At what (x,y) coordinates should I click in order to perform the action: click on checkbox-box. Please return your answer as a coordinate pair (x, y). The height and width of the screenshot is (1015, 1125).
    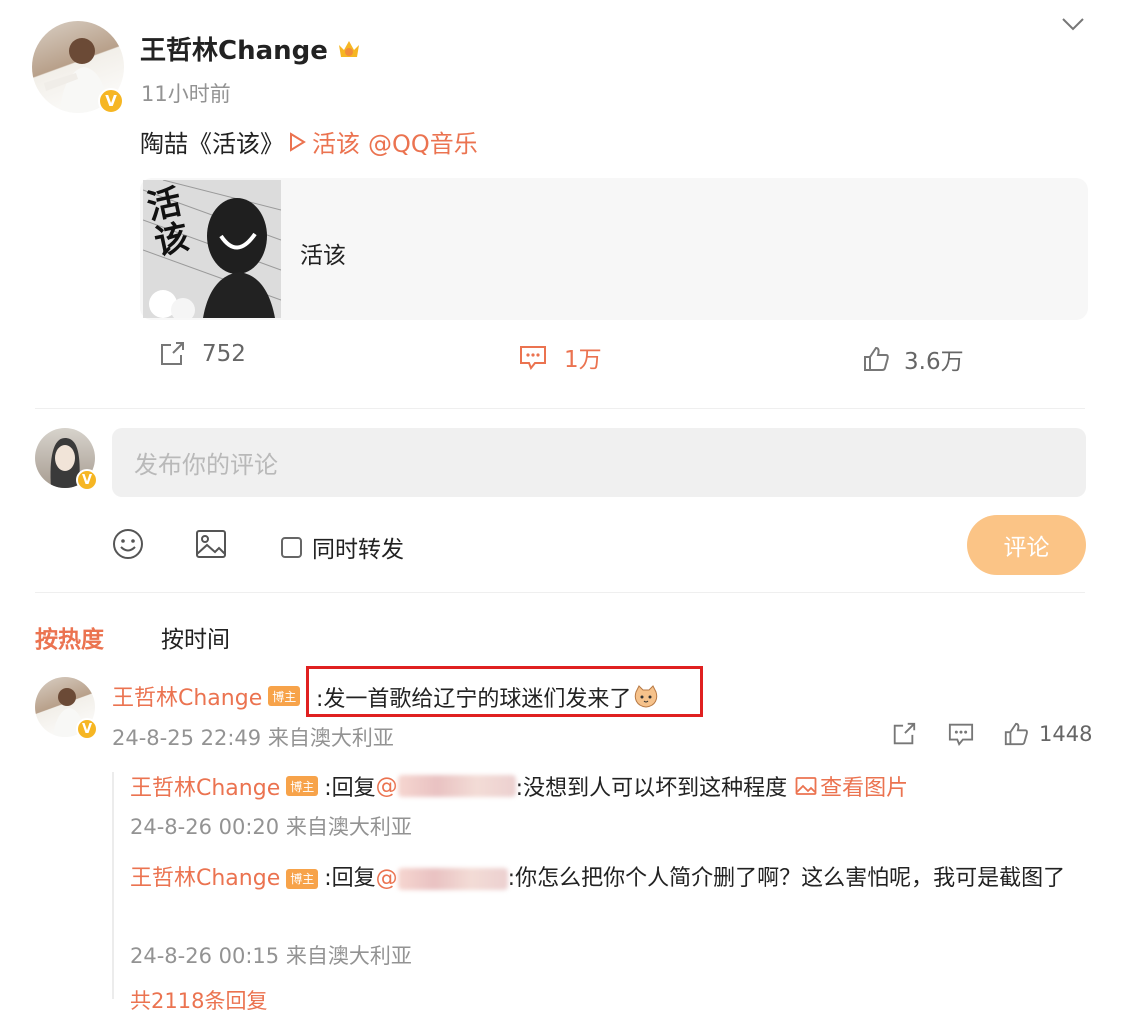
    Looking at the image, I should click on (291, 547).